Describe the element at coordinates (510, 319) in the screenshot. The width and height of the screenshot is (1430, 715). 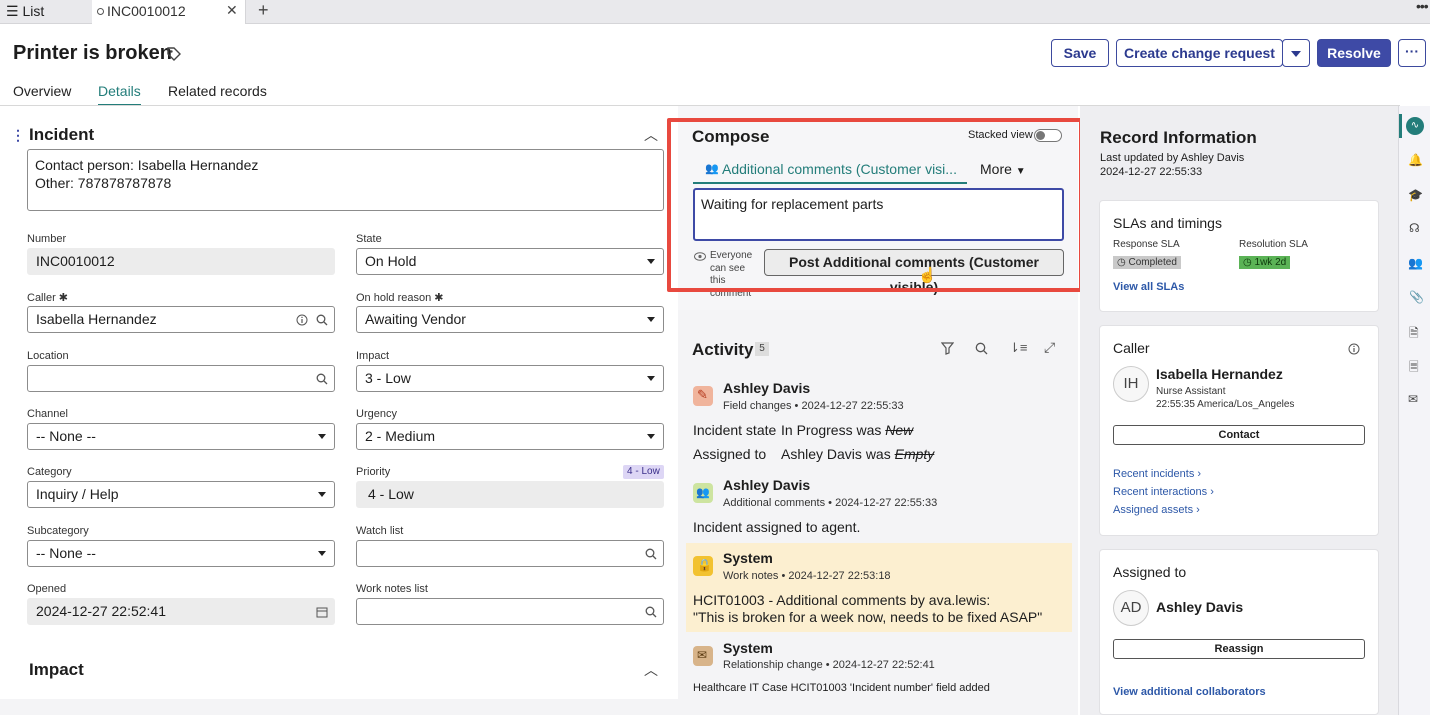
I see `on-hold-reason-select: Awaiting Vendor` at that location.